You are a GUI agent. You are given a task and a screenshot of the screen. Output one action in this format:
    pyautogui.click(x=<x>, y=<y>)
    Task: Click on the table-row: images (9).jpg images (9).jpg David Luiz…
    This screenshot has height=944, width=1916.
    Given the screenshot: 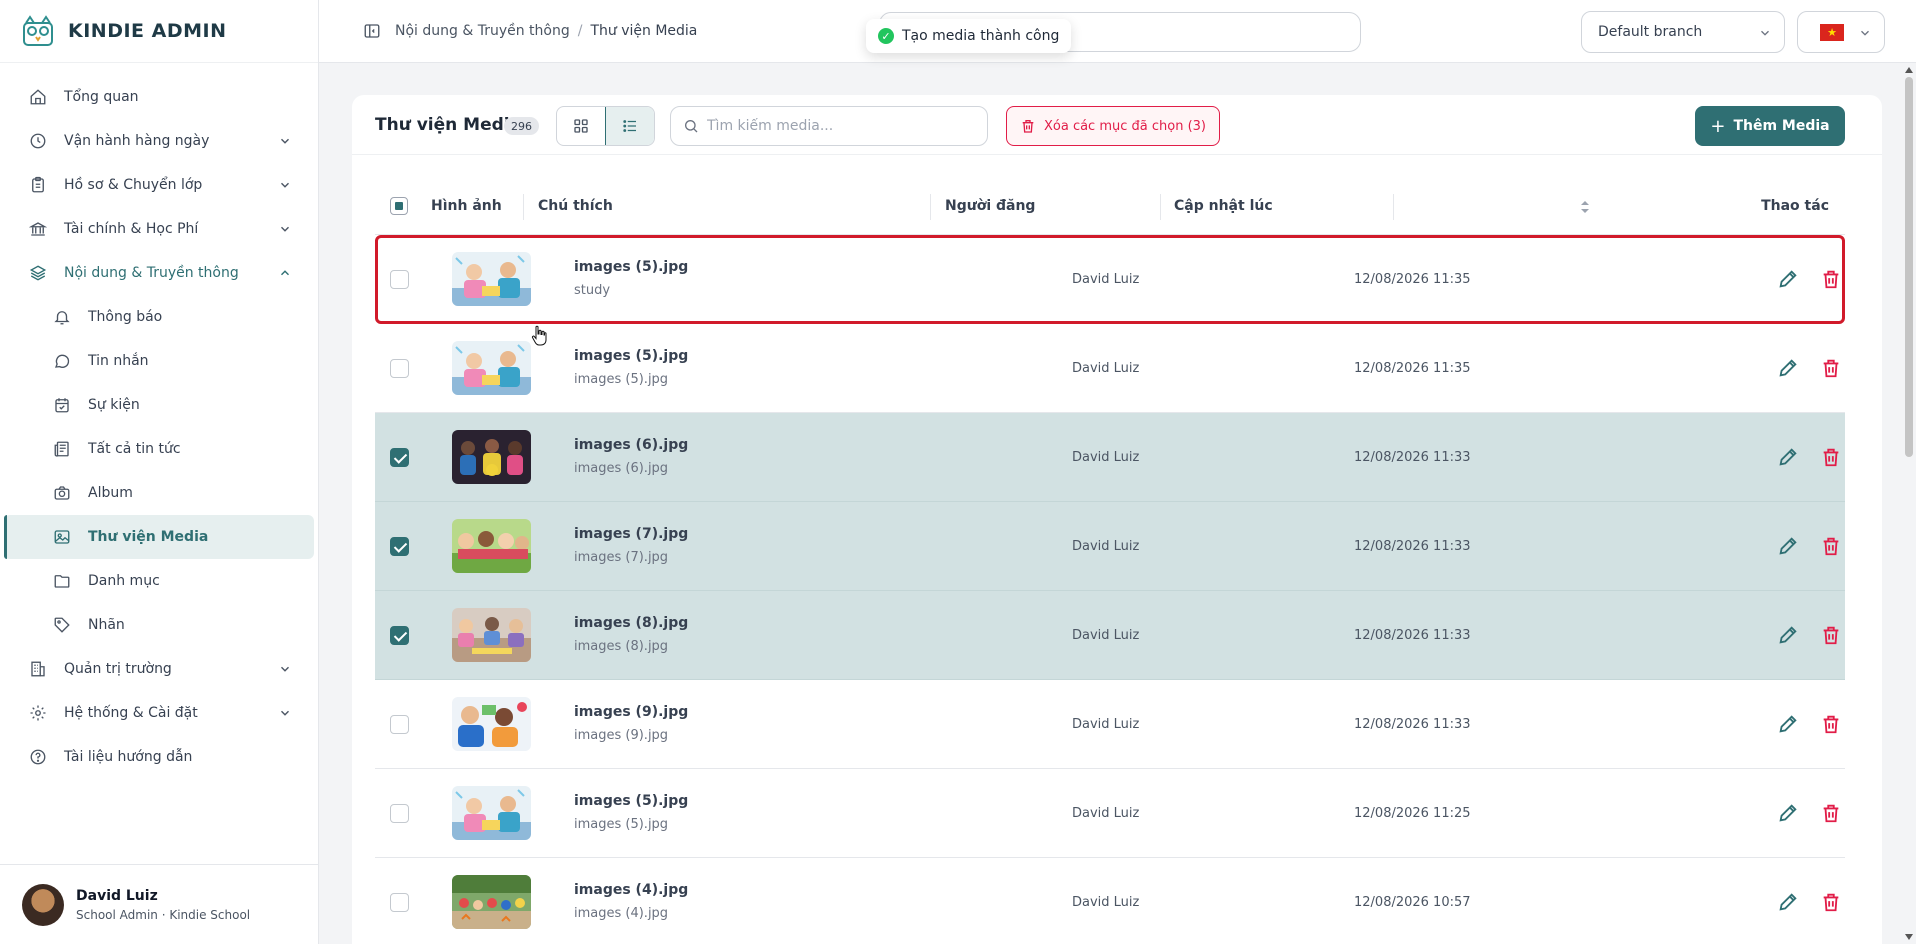 What is the action you would take?
    pyautogui.click(x=1110, y=724)
    